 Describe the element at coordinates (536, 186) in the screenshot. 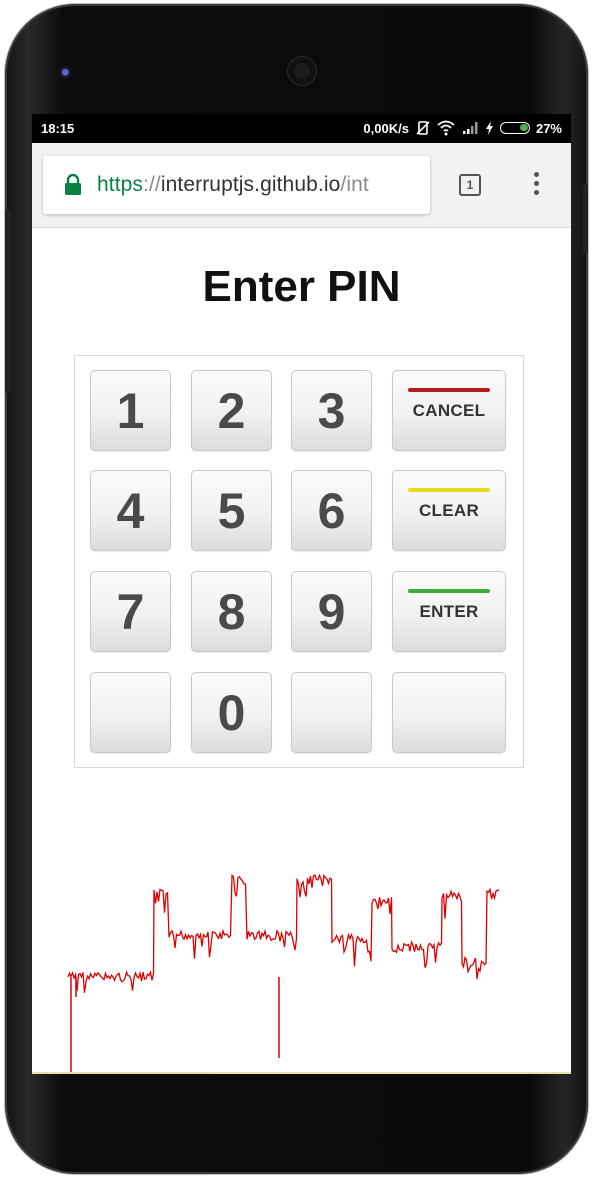

I see `overflow-menu-icon` at that location.